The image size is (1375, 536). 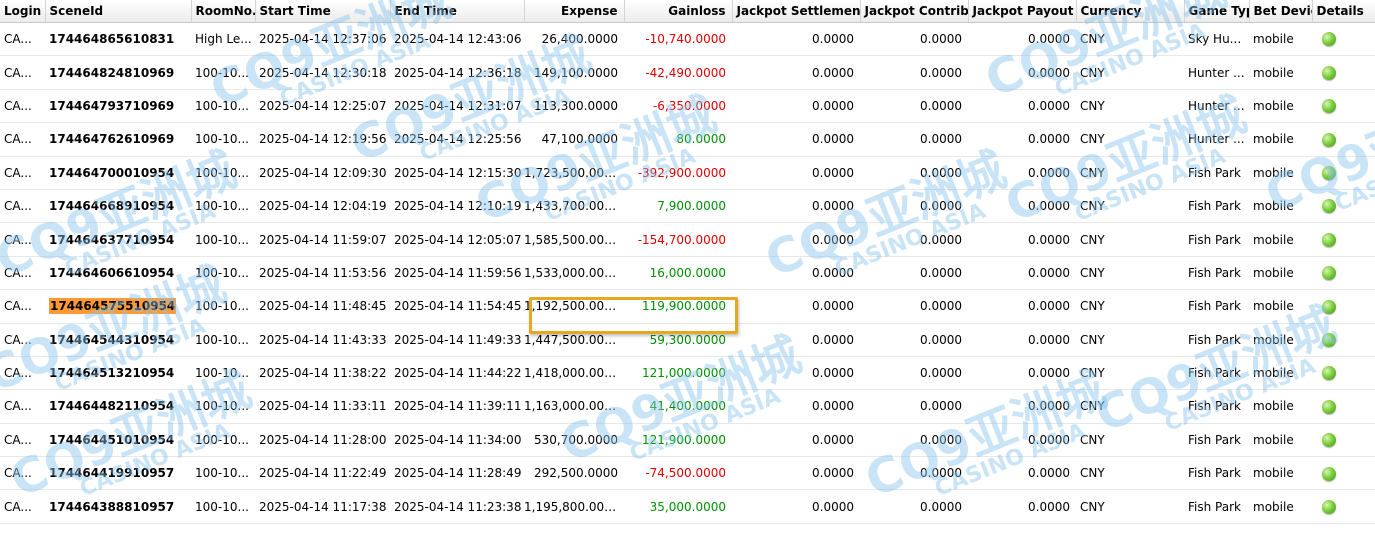 I want to click on gainloss-cell: 121,000.0000, so click(x=678, y=373).